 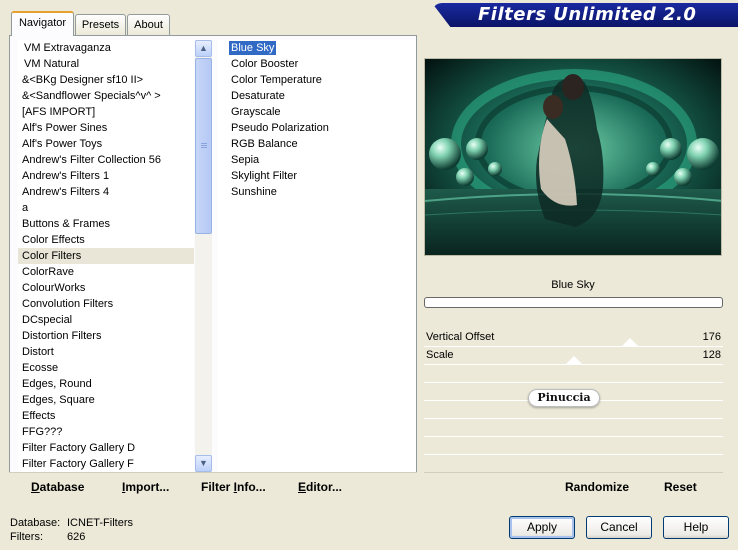 I want to click on database-label: Database:, so click(x=35, y=523).